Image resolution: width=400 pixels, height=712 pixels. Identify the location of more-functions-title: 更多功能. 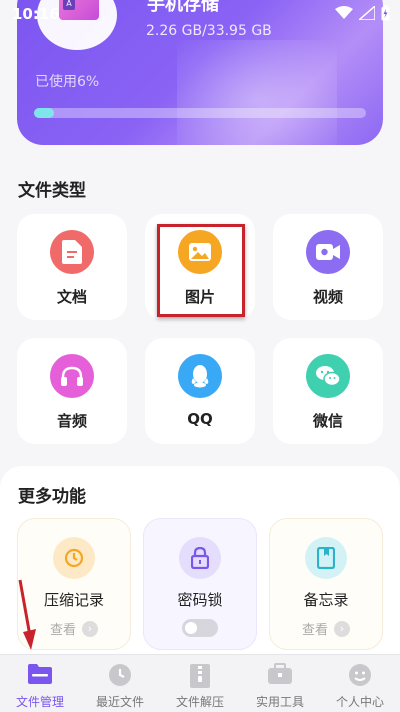
(52, 497).